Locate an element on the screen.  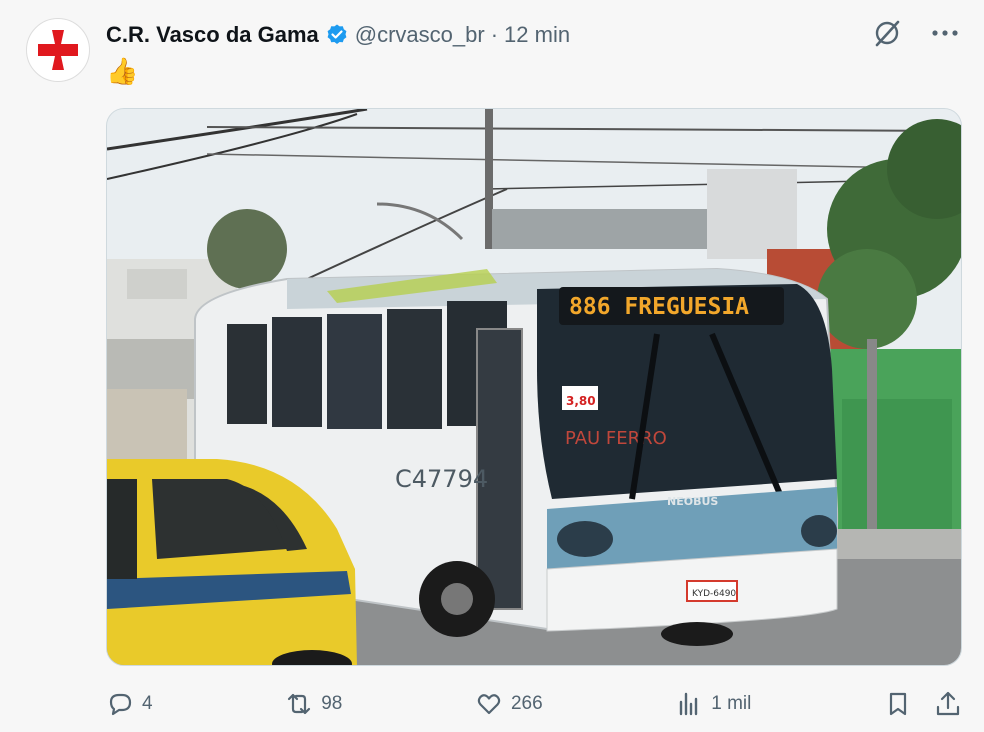
bus-brand-text: NEOBUS is located at coordinates (692, 501).